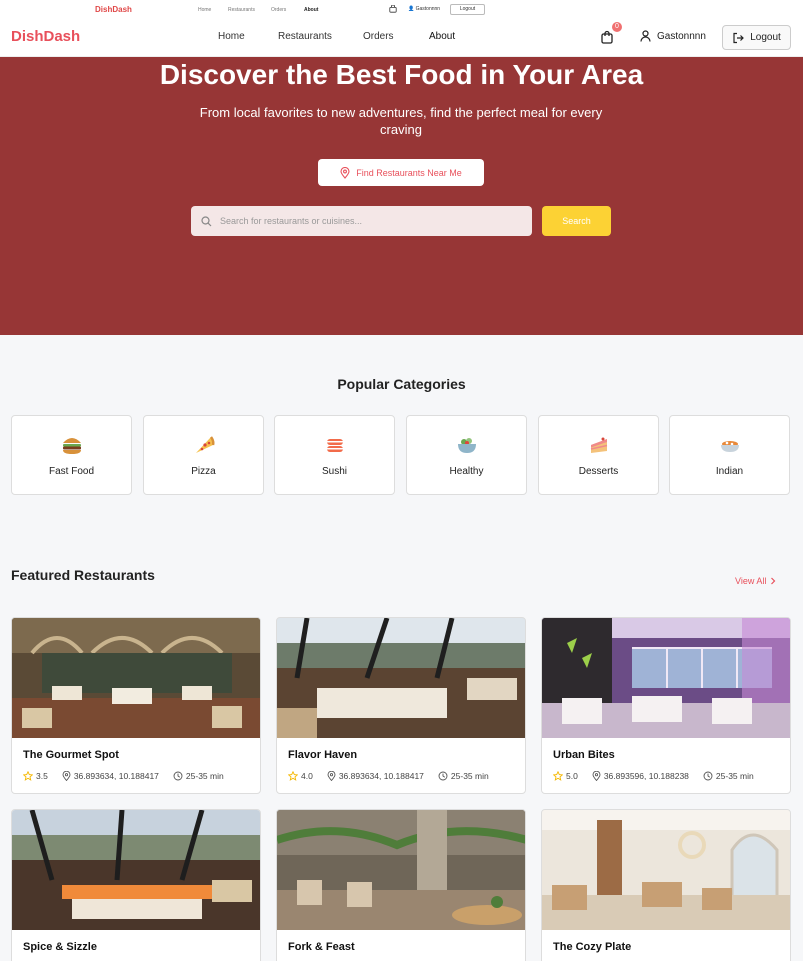 This screenshot has width=803, height=961. Describe the element at coordinates (729, 471) in the screenshot. I see `category-label: Indian` at that location.